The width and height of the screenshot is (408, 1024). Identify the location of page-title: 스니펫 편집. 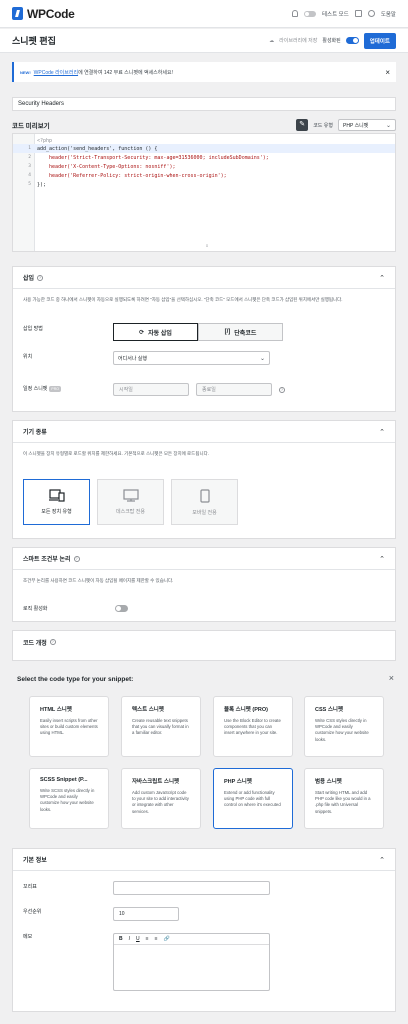
(34, 41).